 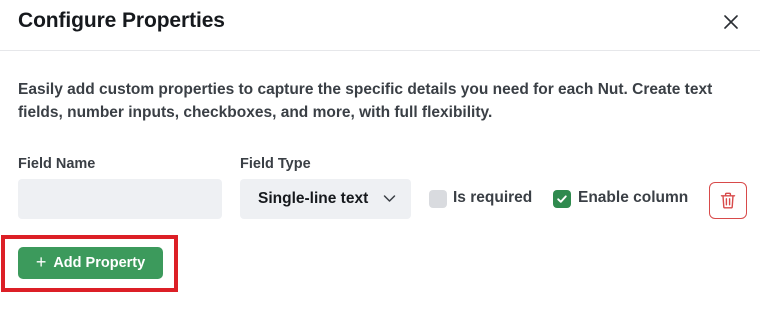 I want to click on add-property-button: + Add Property, so click(x=90, y=263).